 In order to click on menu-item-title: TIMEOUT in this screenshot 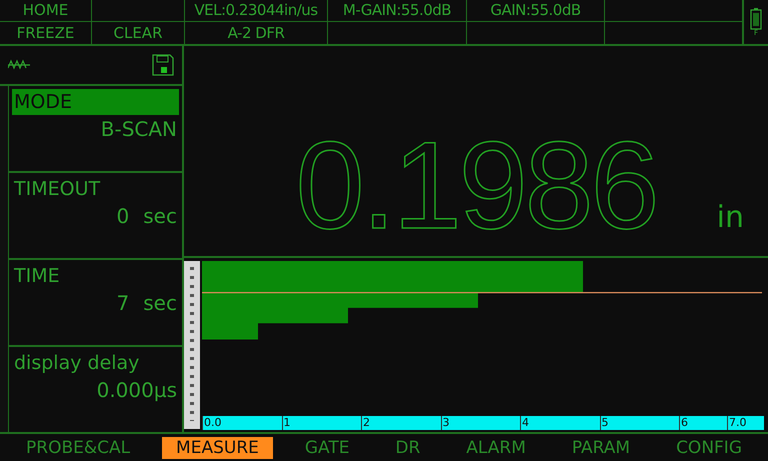, I will do `click(57, 189)`.